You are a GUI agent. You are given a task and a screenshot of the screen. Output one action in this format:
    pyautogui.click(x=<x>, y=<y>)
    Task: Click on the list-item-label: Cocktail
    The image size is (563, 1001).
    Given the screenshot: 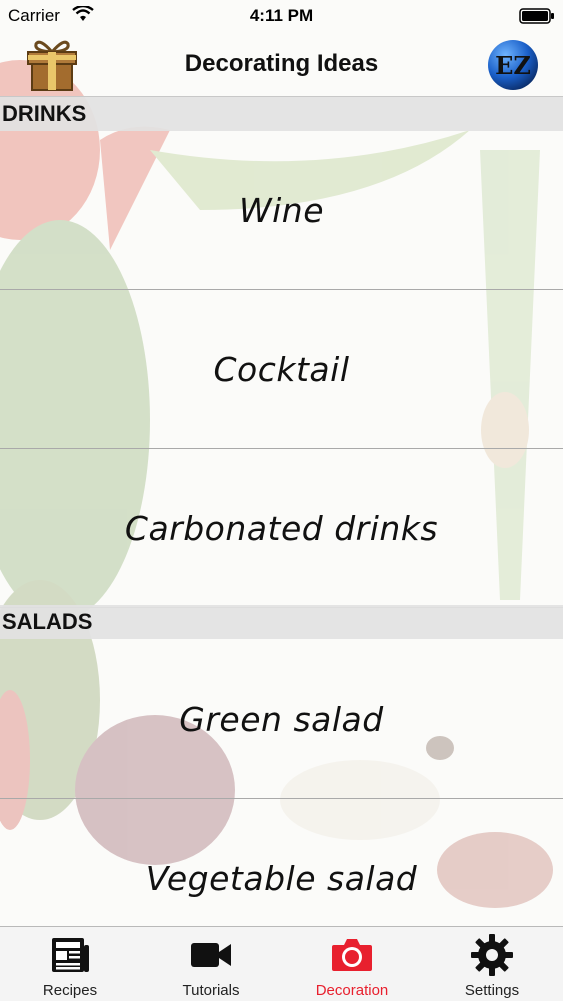 What is the action you would take?
    pyautogui.click(x=281, y=369)
    